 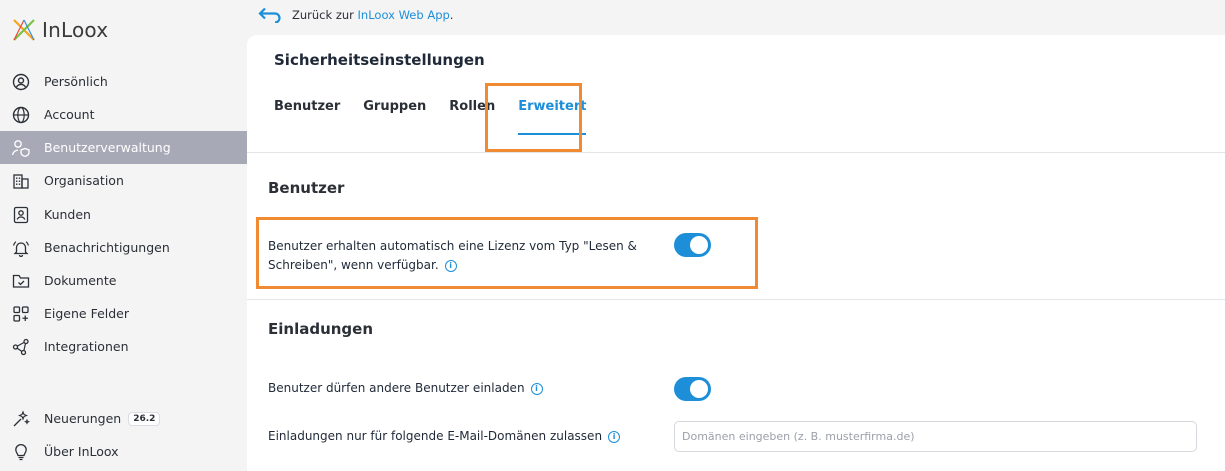 What do you see at coordinates (80, 280) in the screenshot?
I see `sidebar-item-label: Dokumente` at bounding box center [80, 280].